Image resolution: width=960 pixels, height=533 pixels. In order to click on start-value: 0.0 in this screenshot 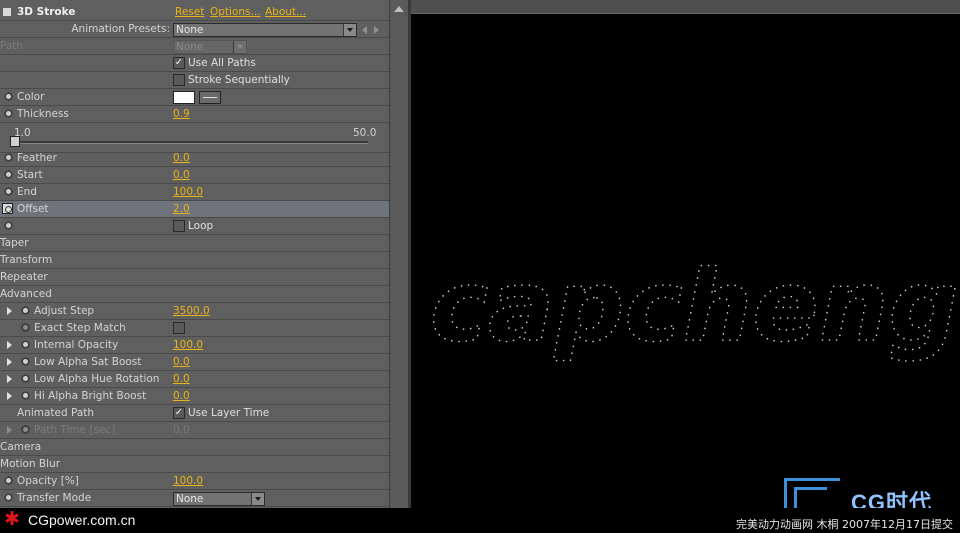, I will do `click(181, 175)`.